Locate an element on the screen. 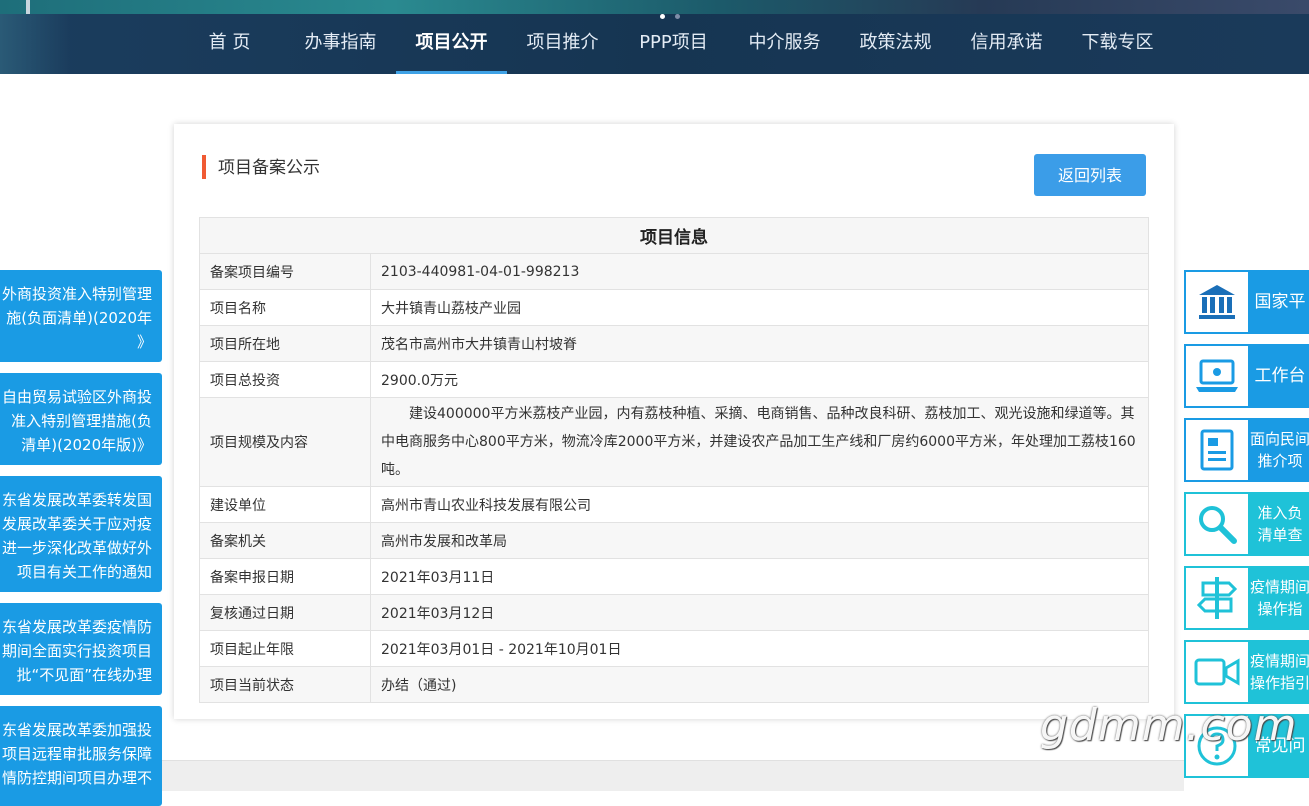 Image resolution: width=1309 pixels, height=806 pixels. nav-item-2: 项目公开 is located at coordinates (451, 44).